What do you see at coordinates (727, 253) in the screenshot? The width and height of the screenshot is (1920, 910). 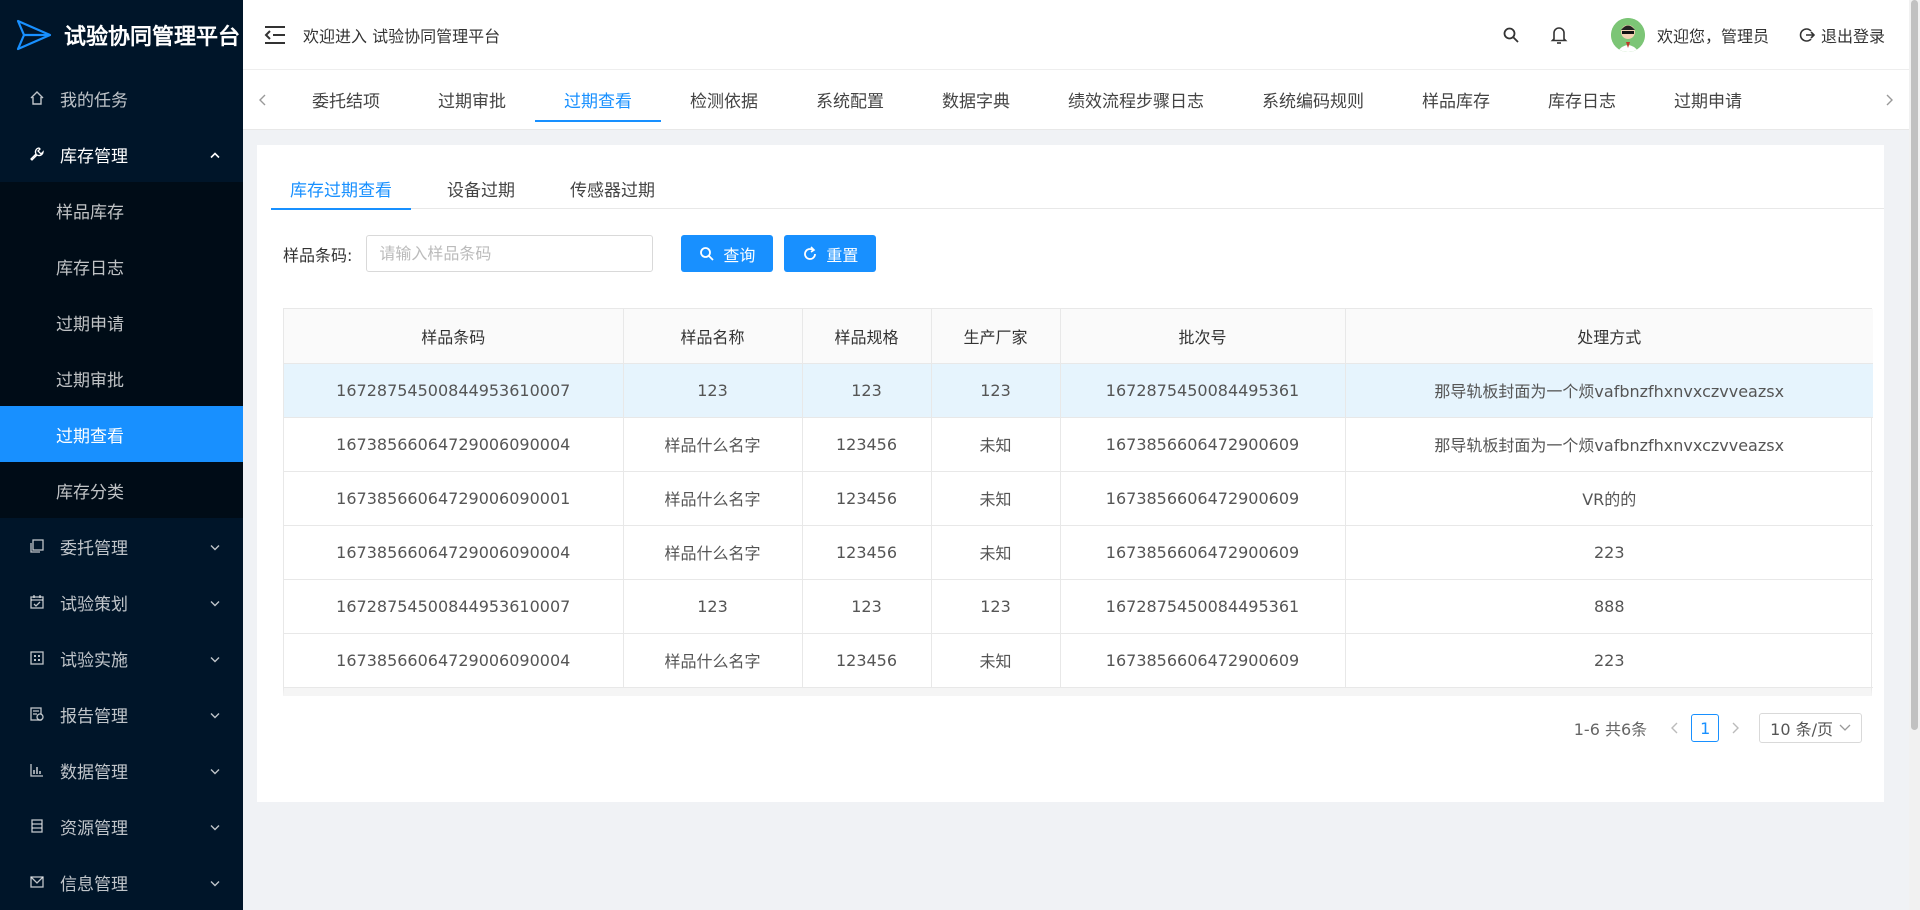 I see `query-button: 查询` at bounding box center [727, 253].